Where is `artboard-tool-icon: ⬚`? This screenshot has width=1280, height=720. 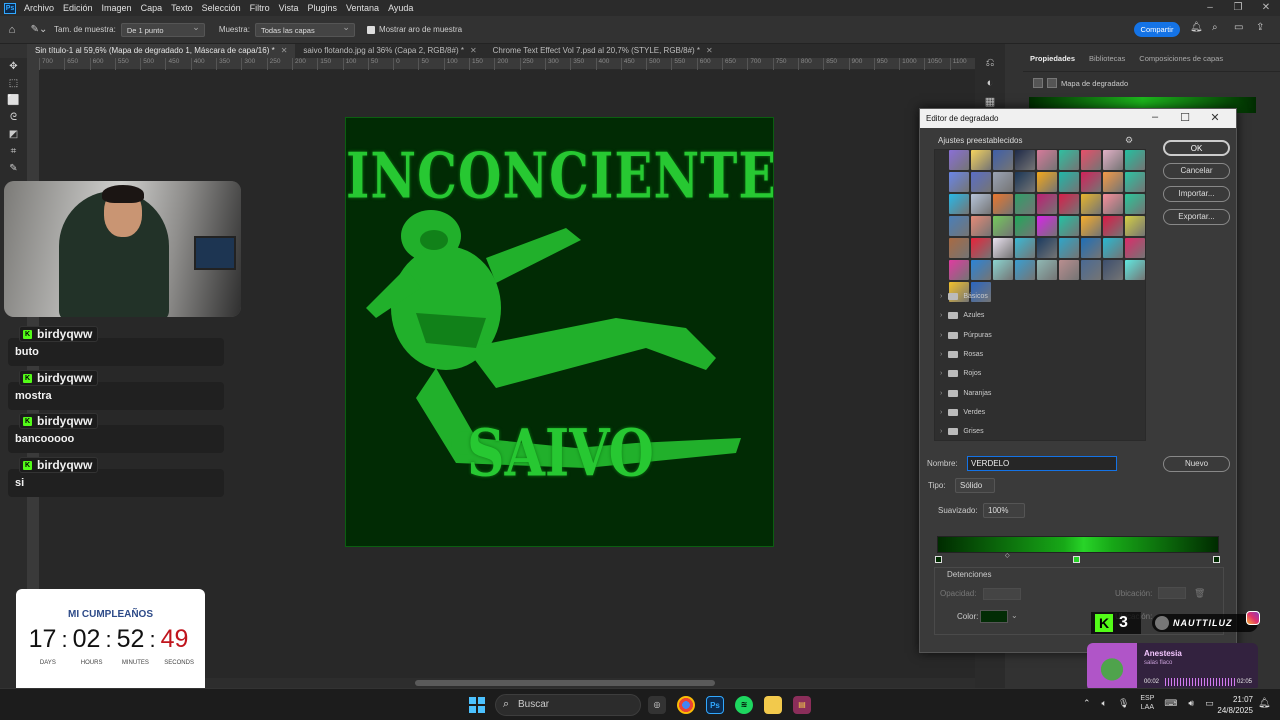 artboard-tool-icon: ⬚ is located at coordinates (13, 83).